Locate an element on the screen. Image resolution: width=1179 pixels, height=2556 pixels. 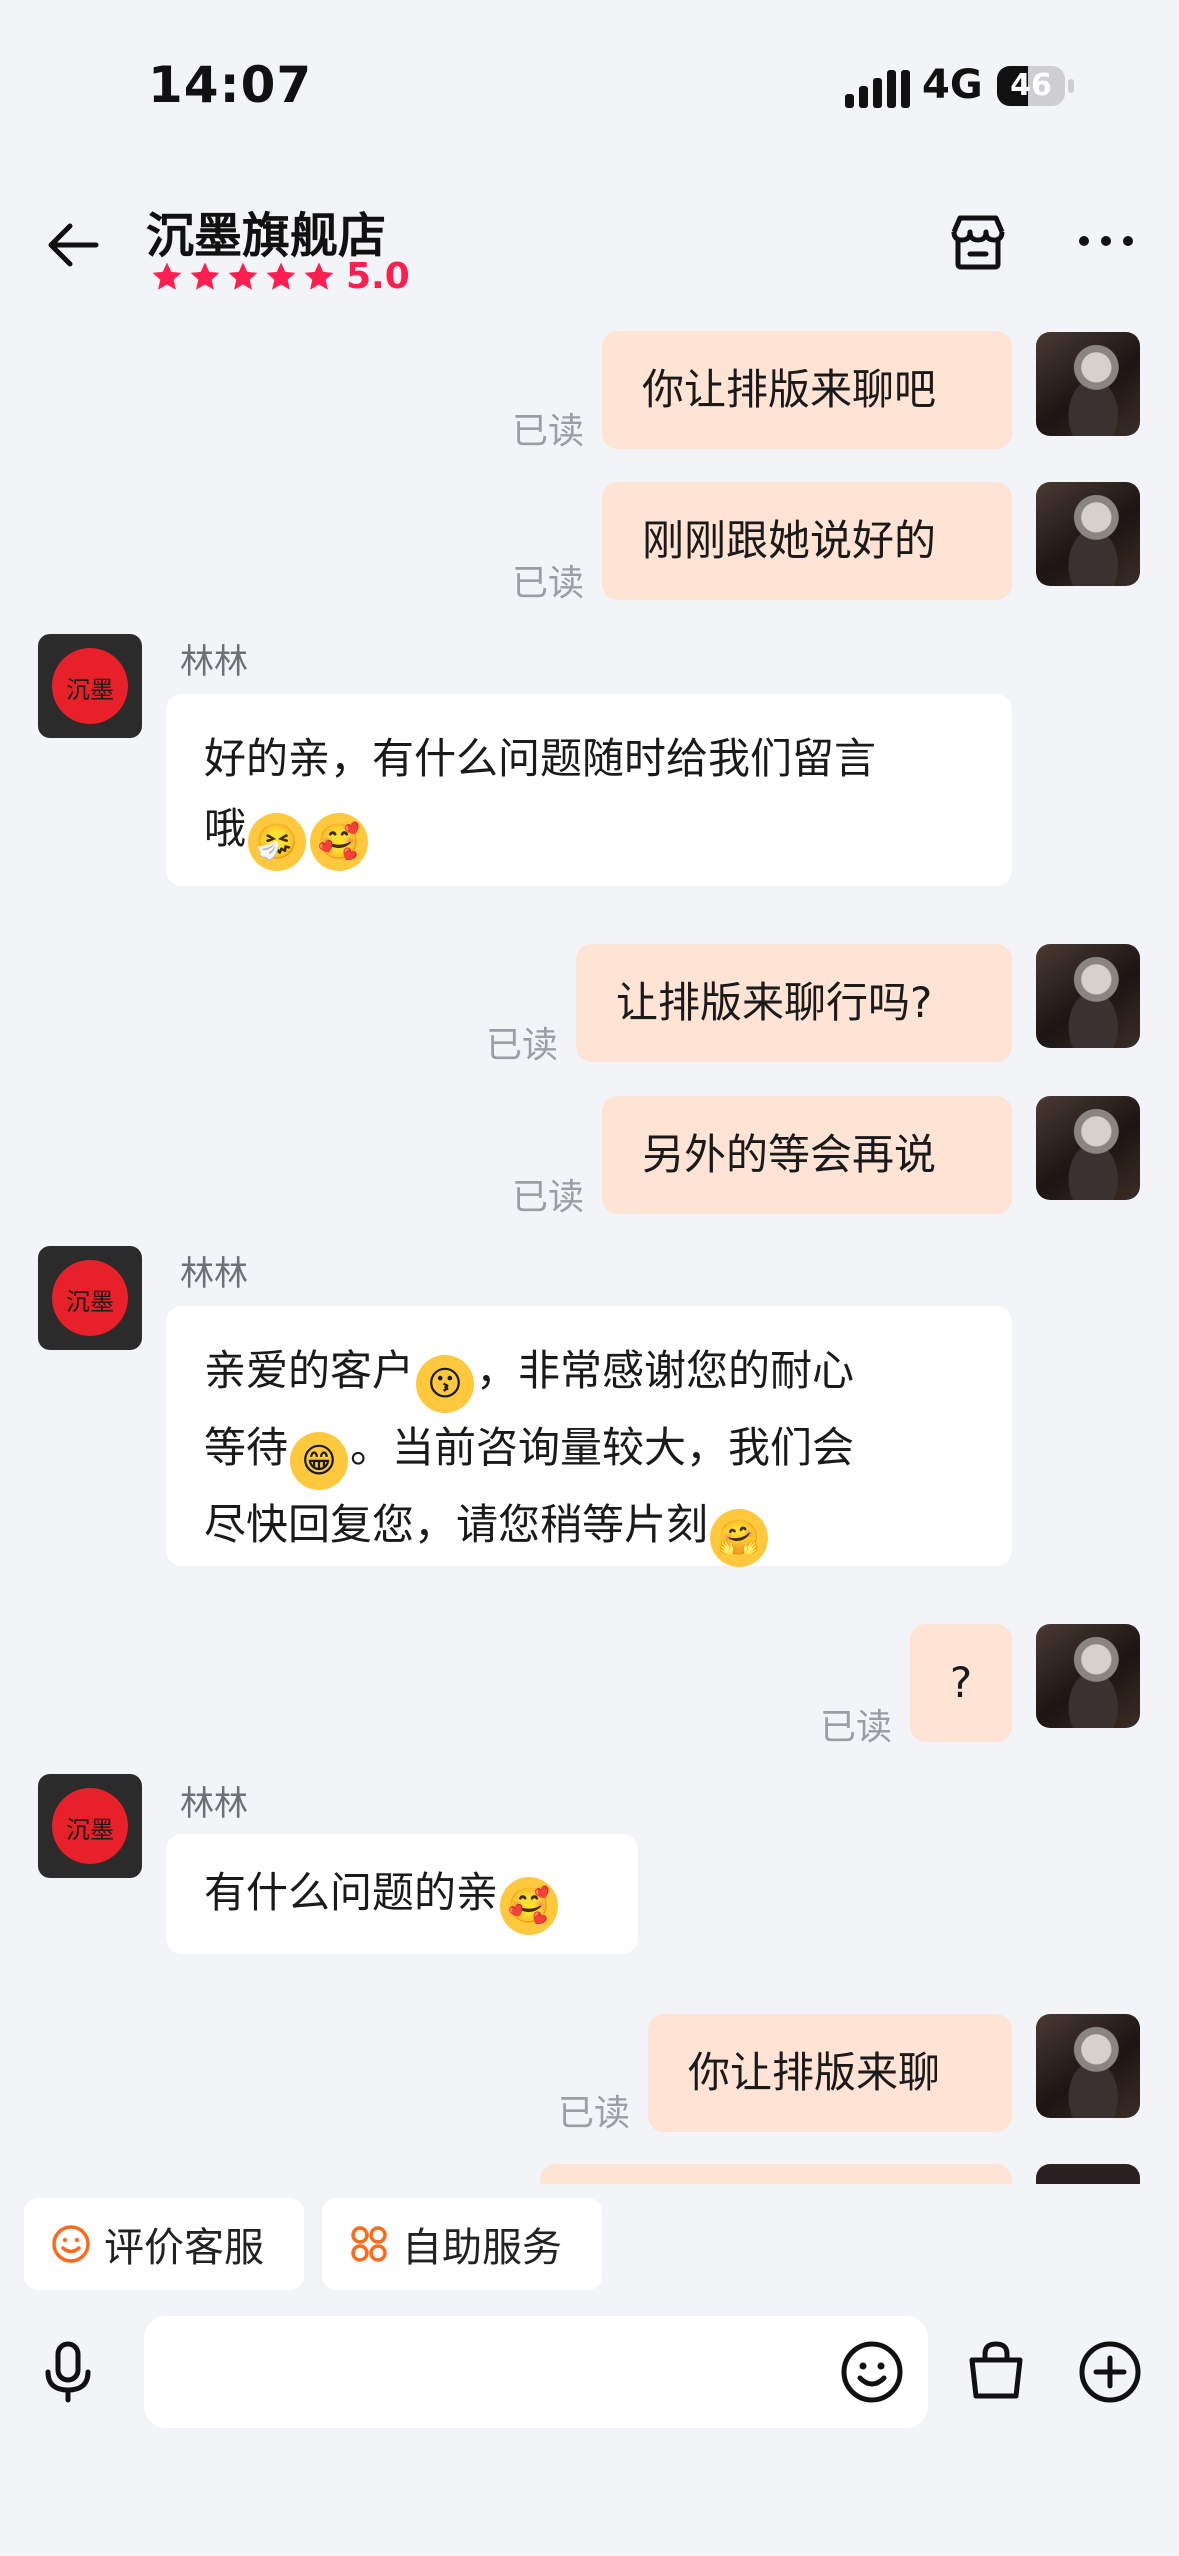
battery-tip is located at coordinates (1071, 86).